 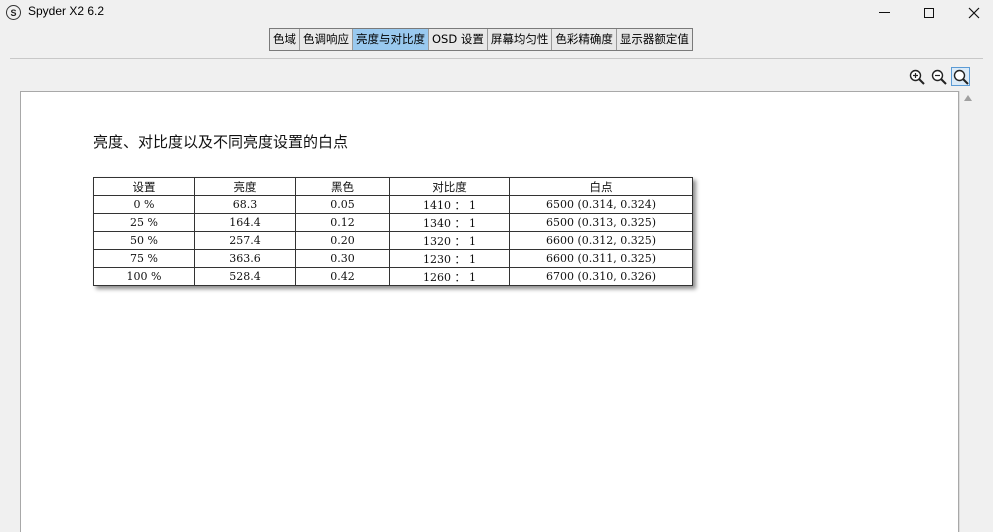 I want to click on vertical-scrollbar, so click(x=967, y=311).